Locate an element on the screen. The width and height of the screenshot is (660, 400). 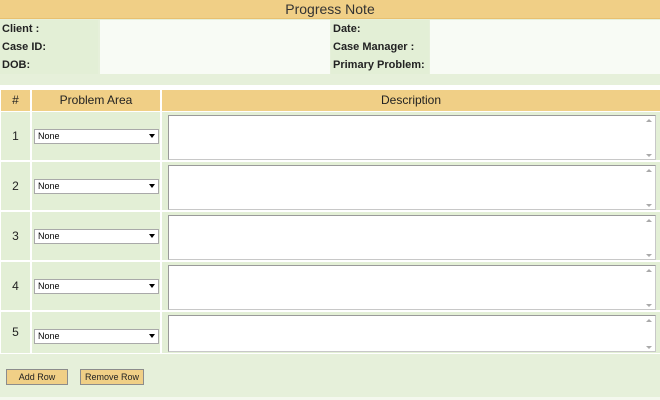
row-number: 4 is located at coordinates (15, 286).